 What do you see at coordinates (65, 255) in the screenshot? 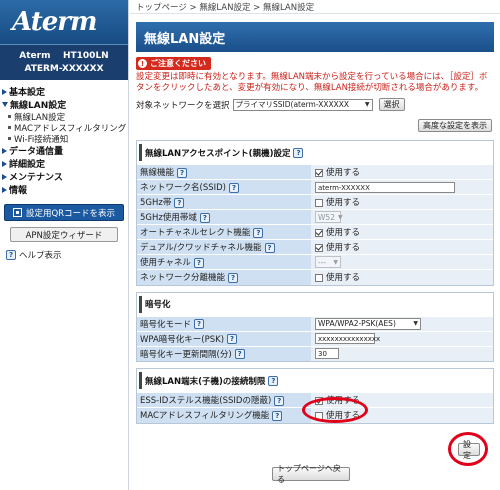
I see `help-link: ? ヘルプ表示` at bounding box center [65, 255].